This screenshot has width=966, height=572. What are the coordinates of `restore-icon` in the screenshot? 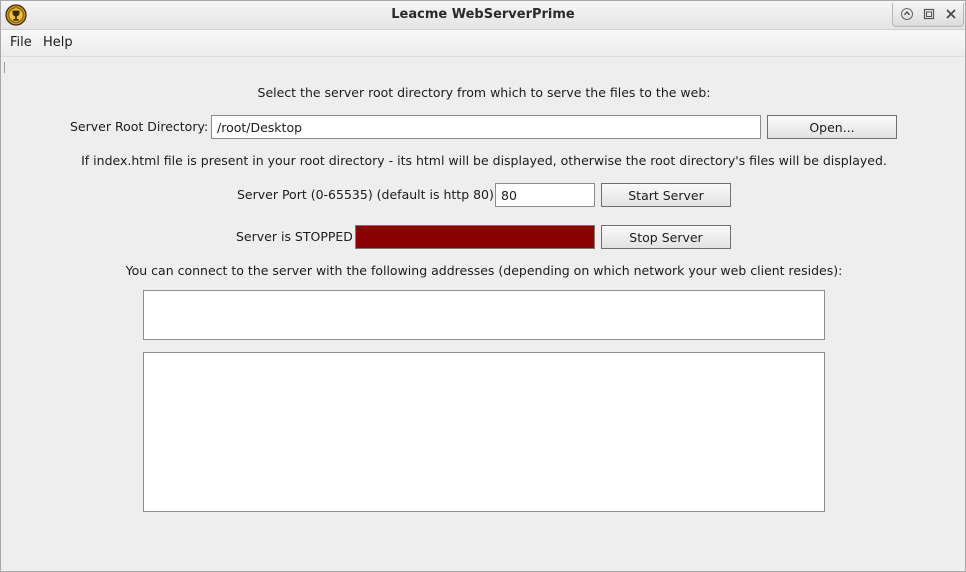 It's located at (907, 14).